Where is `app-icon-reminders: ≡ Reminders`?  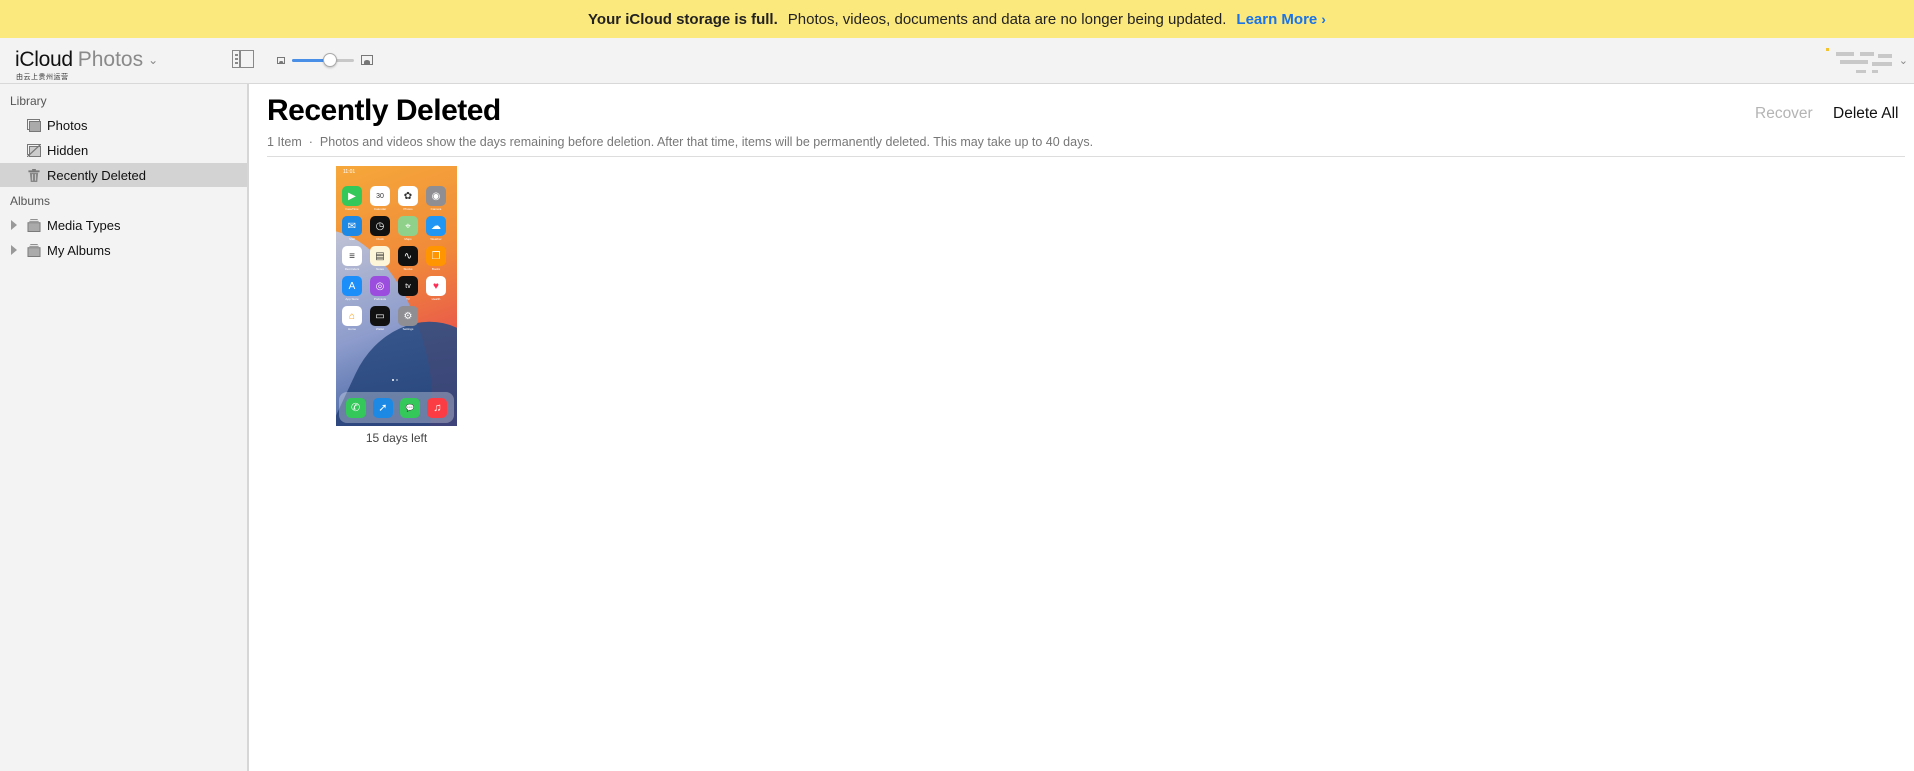
app-icon-reminders: ≡ Reminders is located at coordinates (352, 258).